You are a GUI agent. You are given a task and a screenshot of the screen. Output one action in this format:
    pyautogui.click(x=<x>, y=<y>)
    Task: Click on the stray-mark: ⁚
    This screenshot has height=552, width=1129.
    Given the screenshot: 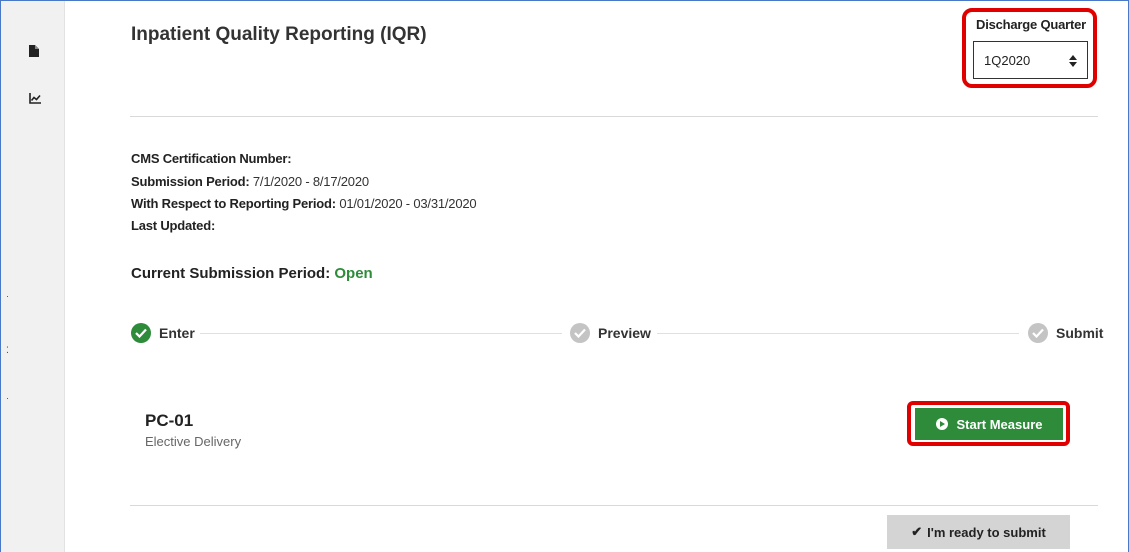 What is the action you would take?
    pyautogui.click(x=7, y=350)
    